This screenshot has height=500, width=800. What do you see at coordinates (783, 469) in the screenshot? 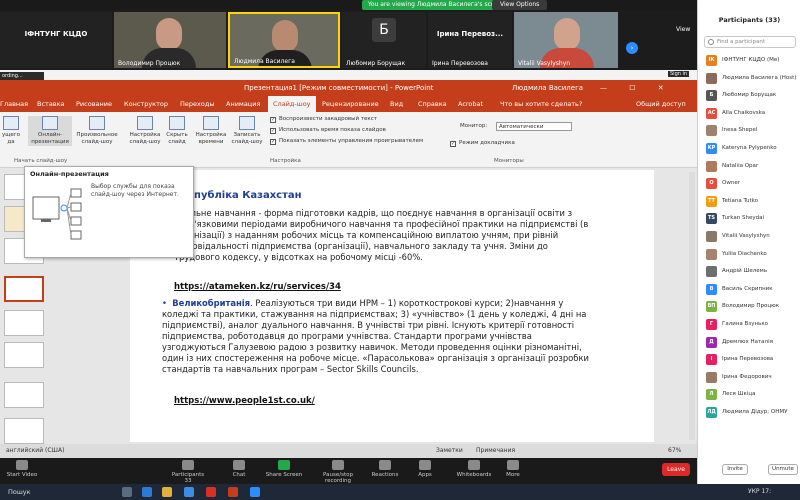
I see `unmute-button: Unmute` at bounding box center [783, 469].